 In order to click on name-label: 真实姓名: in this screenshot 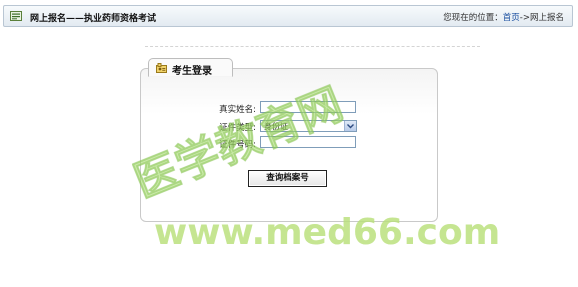, I will do `click(237, 110)`.